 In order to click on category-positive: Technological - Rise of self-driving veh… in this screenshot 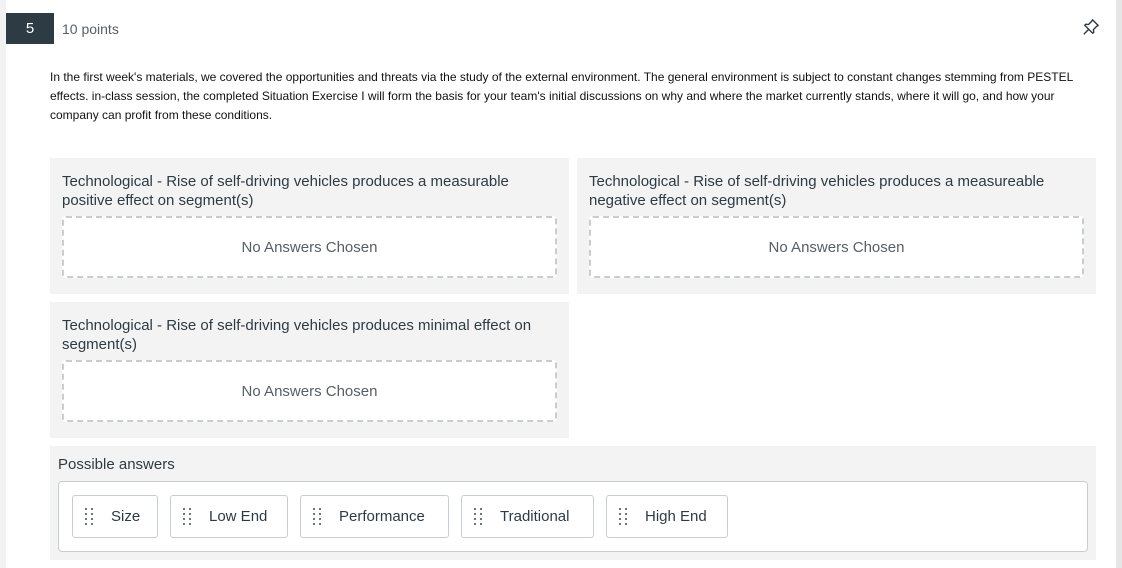, I will do `click(309, 226)`.